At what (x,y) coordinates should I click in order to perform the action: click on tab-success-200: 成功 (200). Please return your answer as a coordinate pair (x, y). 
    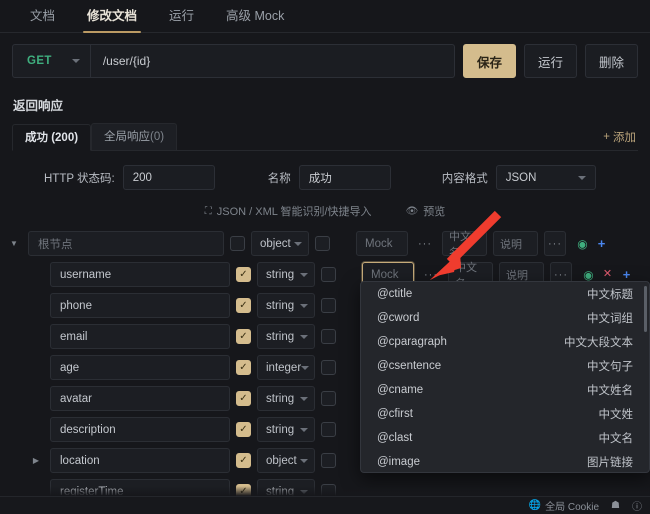
    Looking at the image, I should click on (52, 137).